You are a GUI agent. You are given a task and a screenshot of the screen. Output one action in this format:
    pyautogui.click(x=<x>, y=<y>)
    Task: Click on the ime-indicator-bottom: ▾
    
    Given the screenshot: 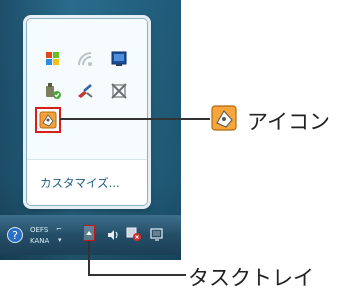 What is the action you would take?
    pyautogui.click(x=60, y=240)
    